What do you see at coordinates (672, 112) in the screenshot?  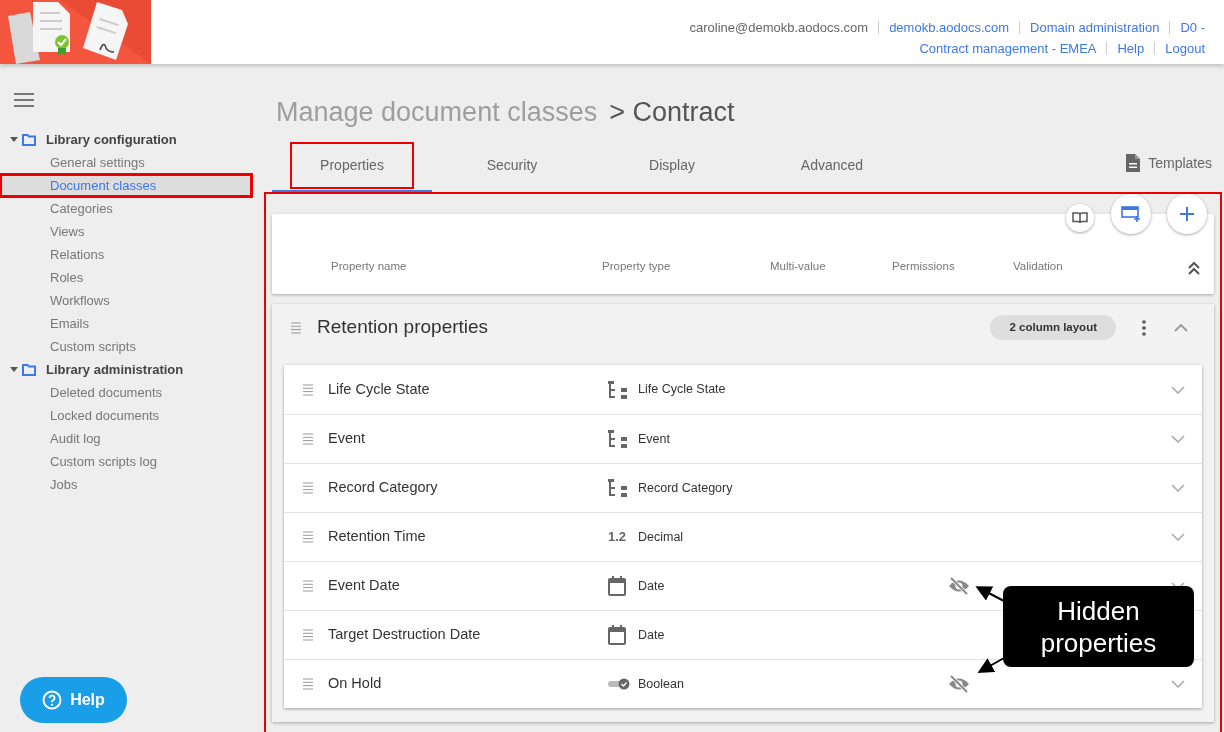 I see `page-title: > Contract` at bounding box center [672, 112].